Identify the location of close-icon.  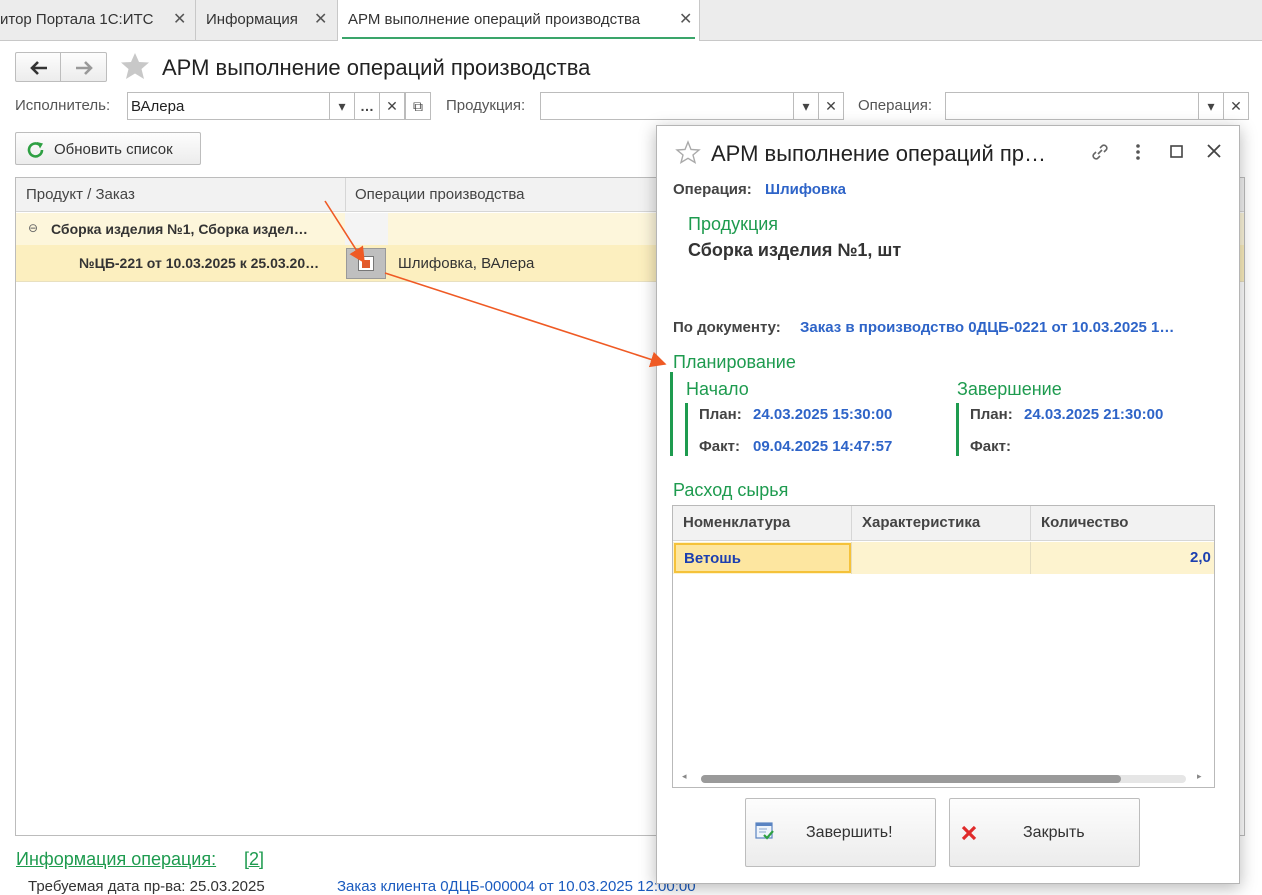
(1214, 152).